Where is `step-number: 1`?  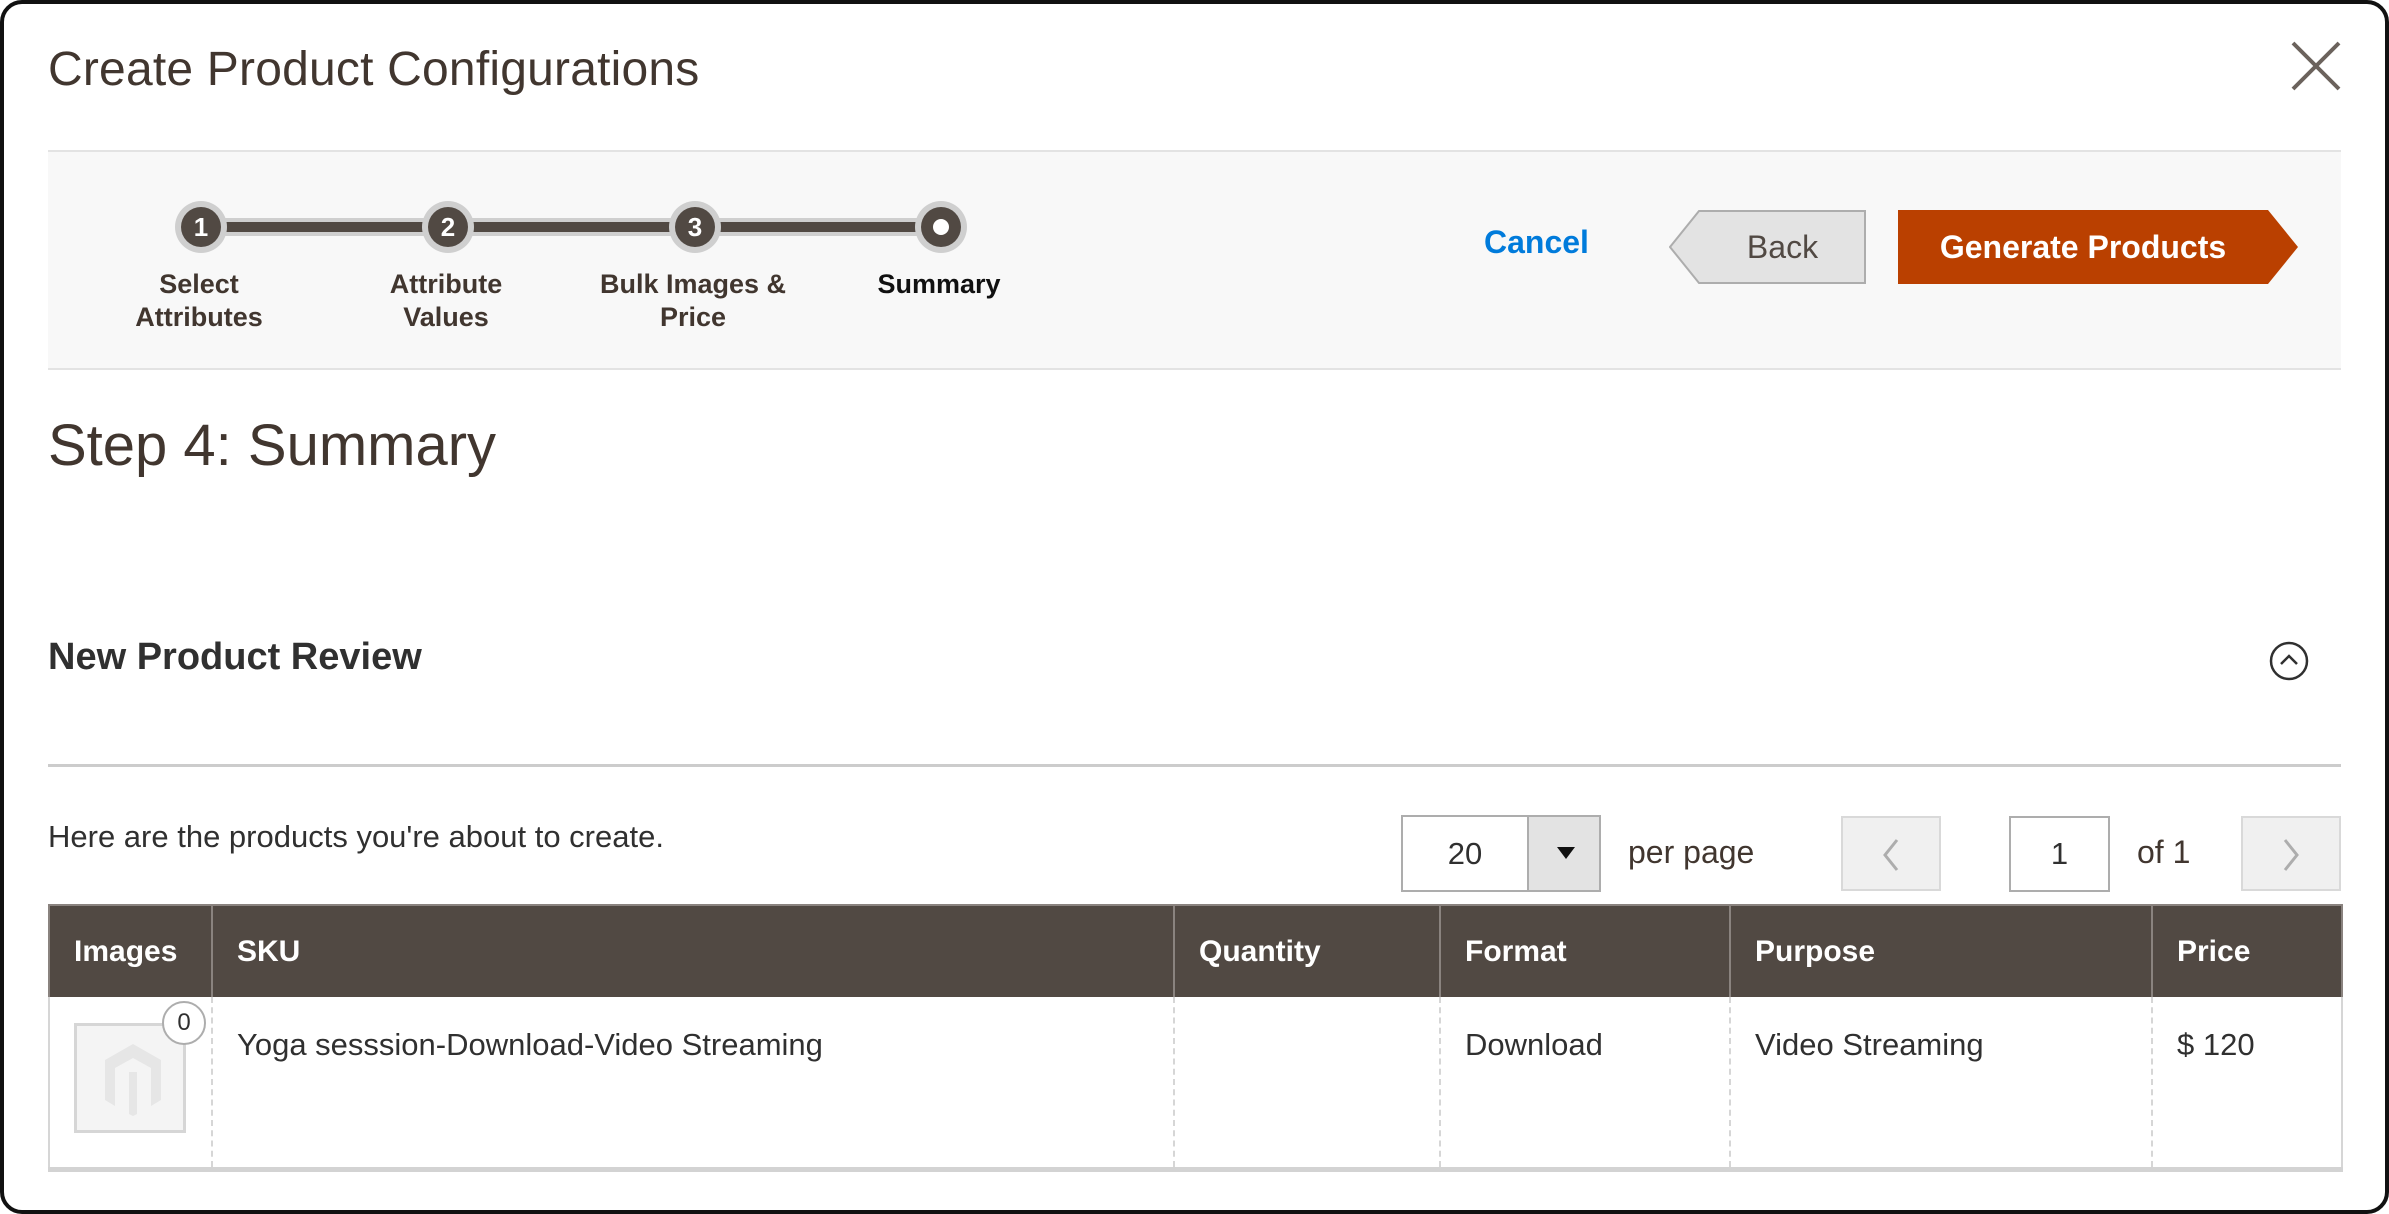 step-number: 1 is located at coordinates (201, 227).